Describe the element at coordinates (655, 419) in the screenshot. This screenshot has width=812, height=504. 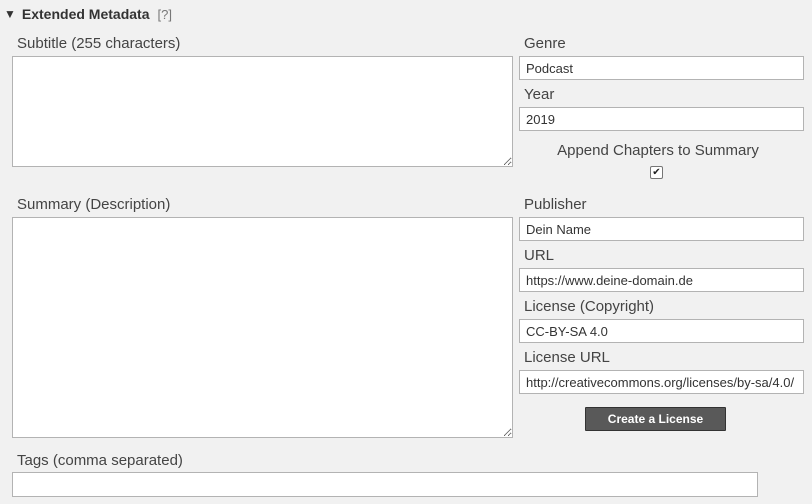
I see `create-license-button: Create a License` at that location.